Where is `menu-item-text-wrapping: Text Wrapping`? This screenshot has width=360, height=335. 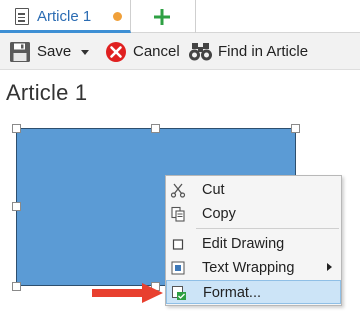
menu-item-text-wrapping: Text Wrapping is located at coordinates (253, 268).